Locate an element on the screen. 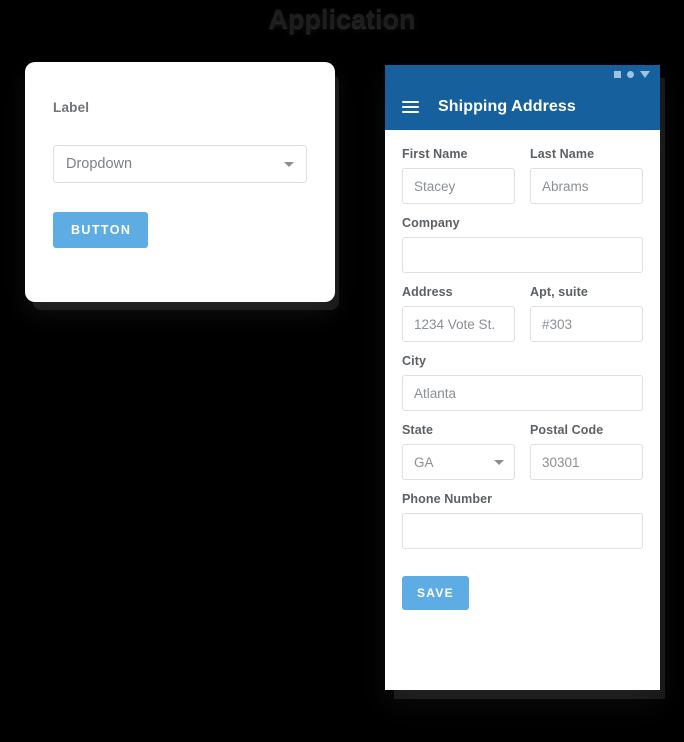 Image resolution: width=684 pixels, height=742 pixels. field-city: City Atlanta is located at coordinates (522, 382).